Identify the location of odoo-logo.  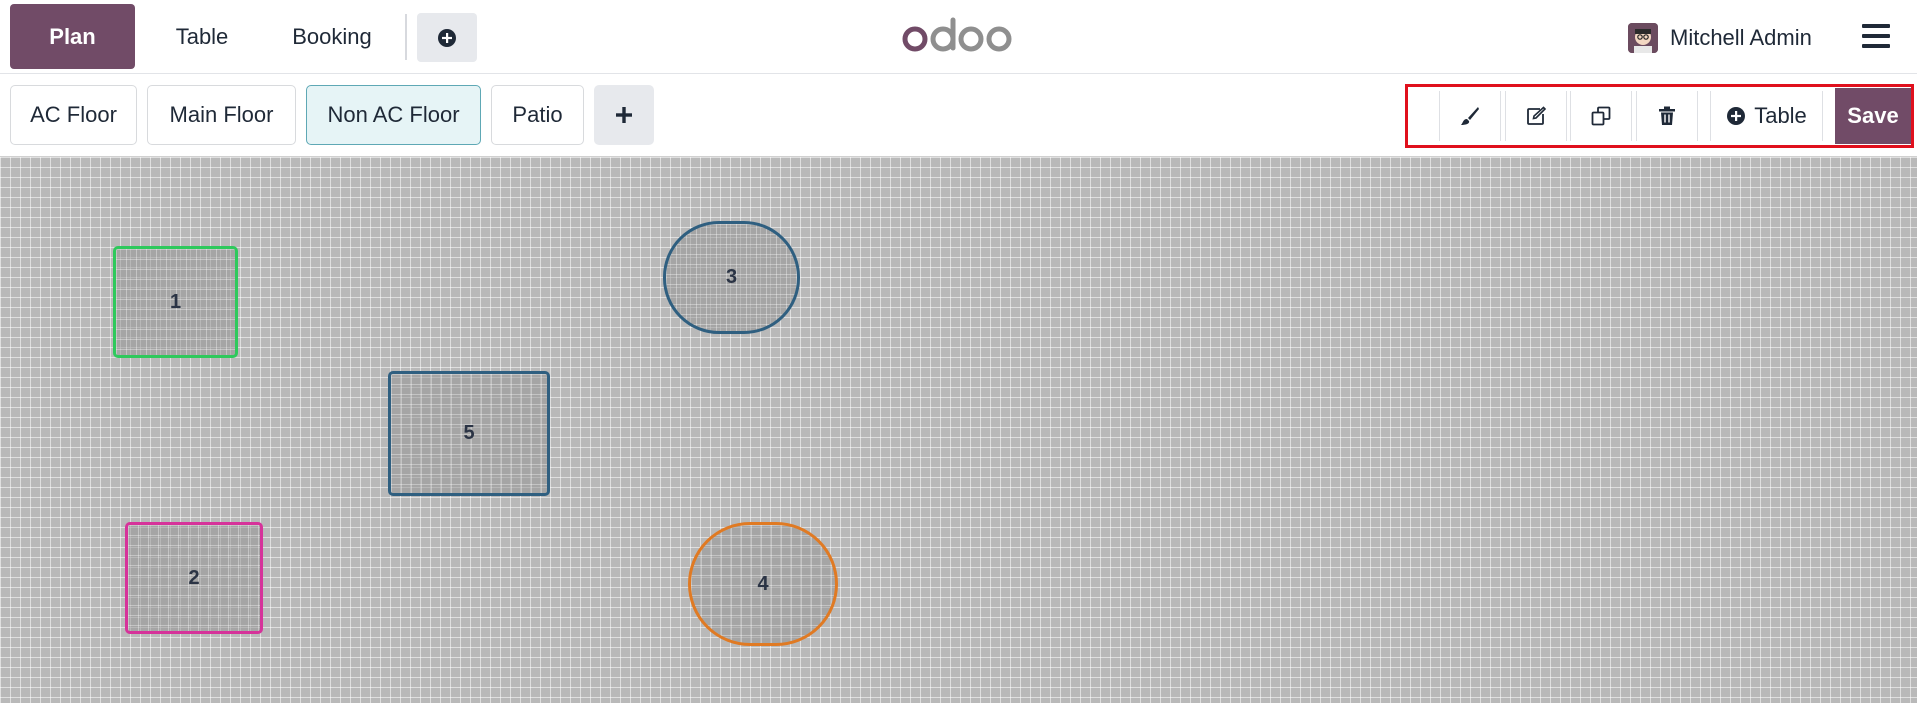
(957, 34).